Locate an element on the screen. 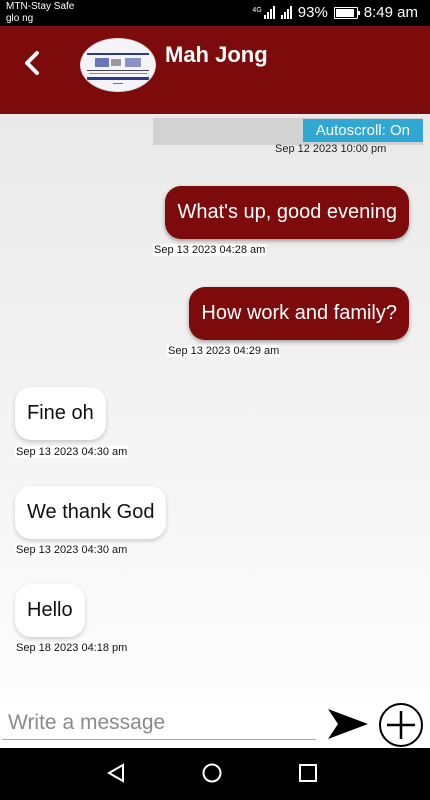 The image size is (430, 800). message-bubble-received: Hello is located at coordinates (50, 610).